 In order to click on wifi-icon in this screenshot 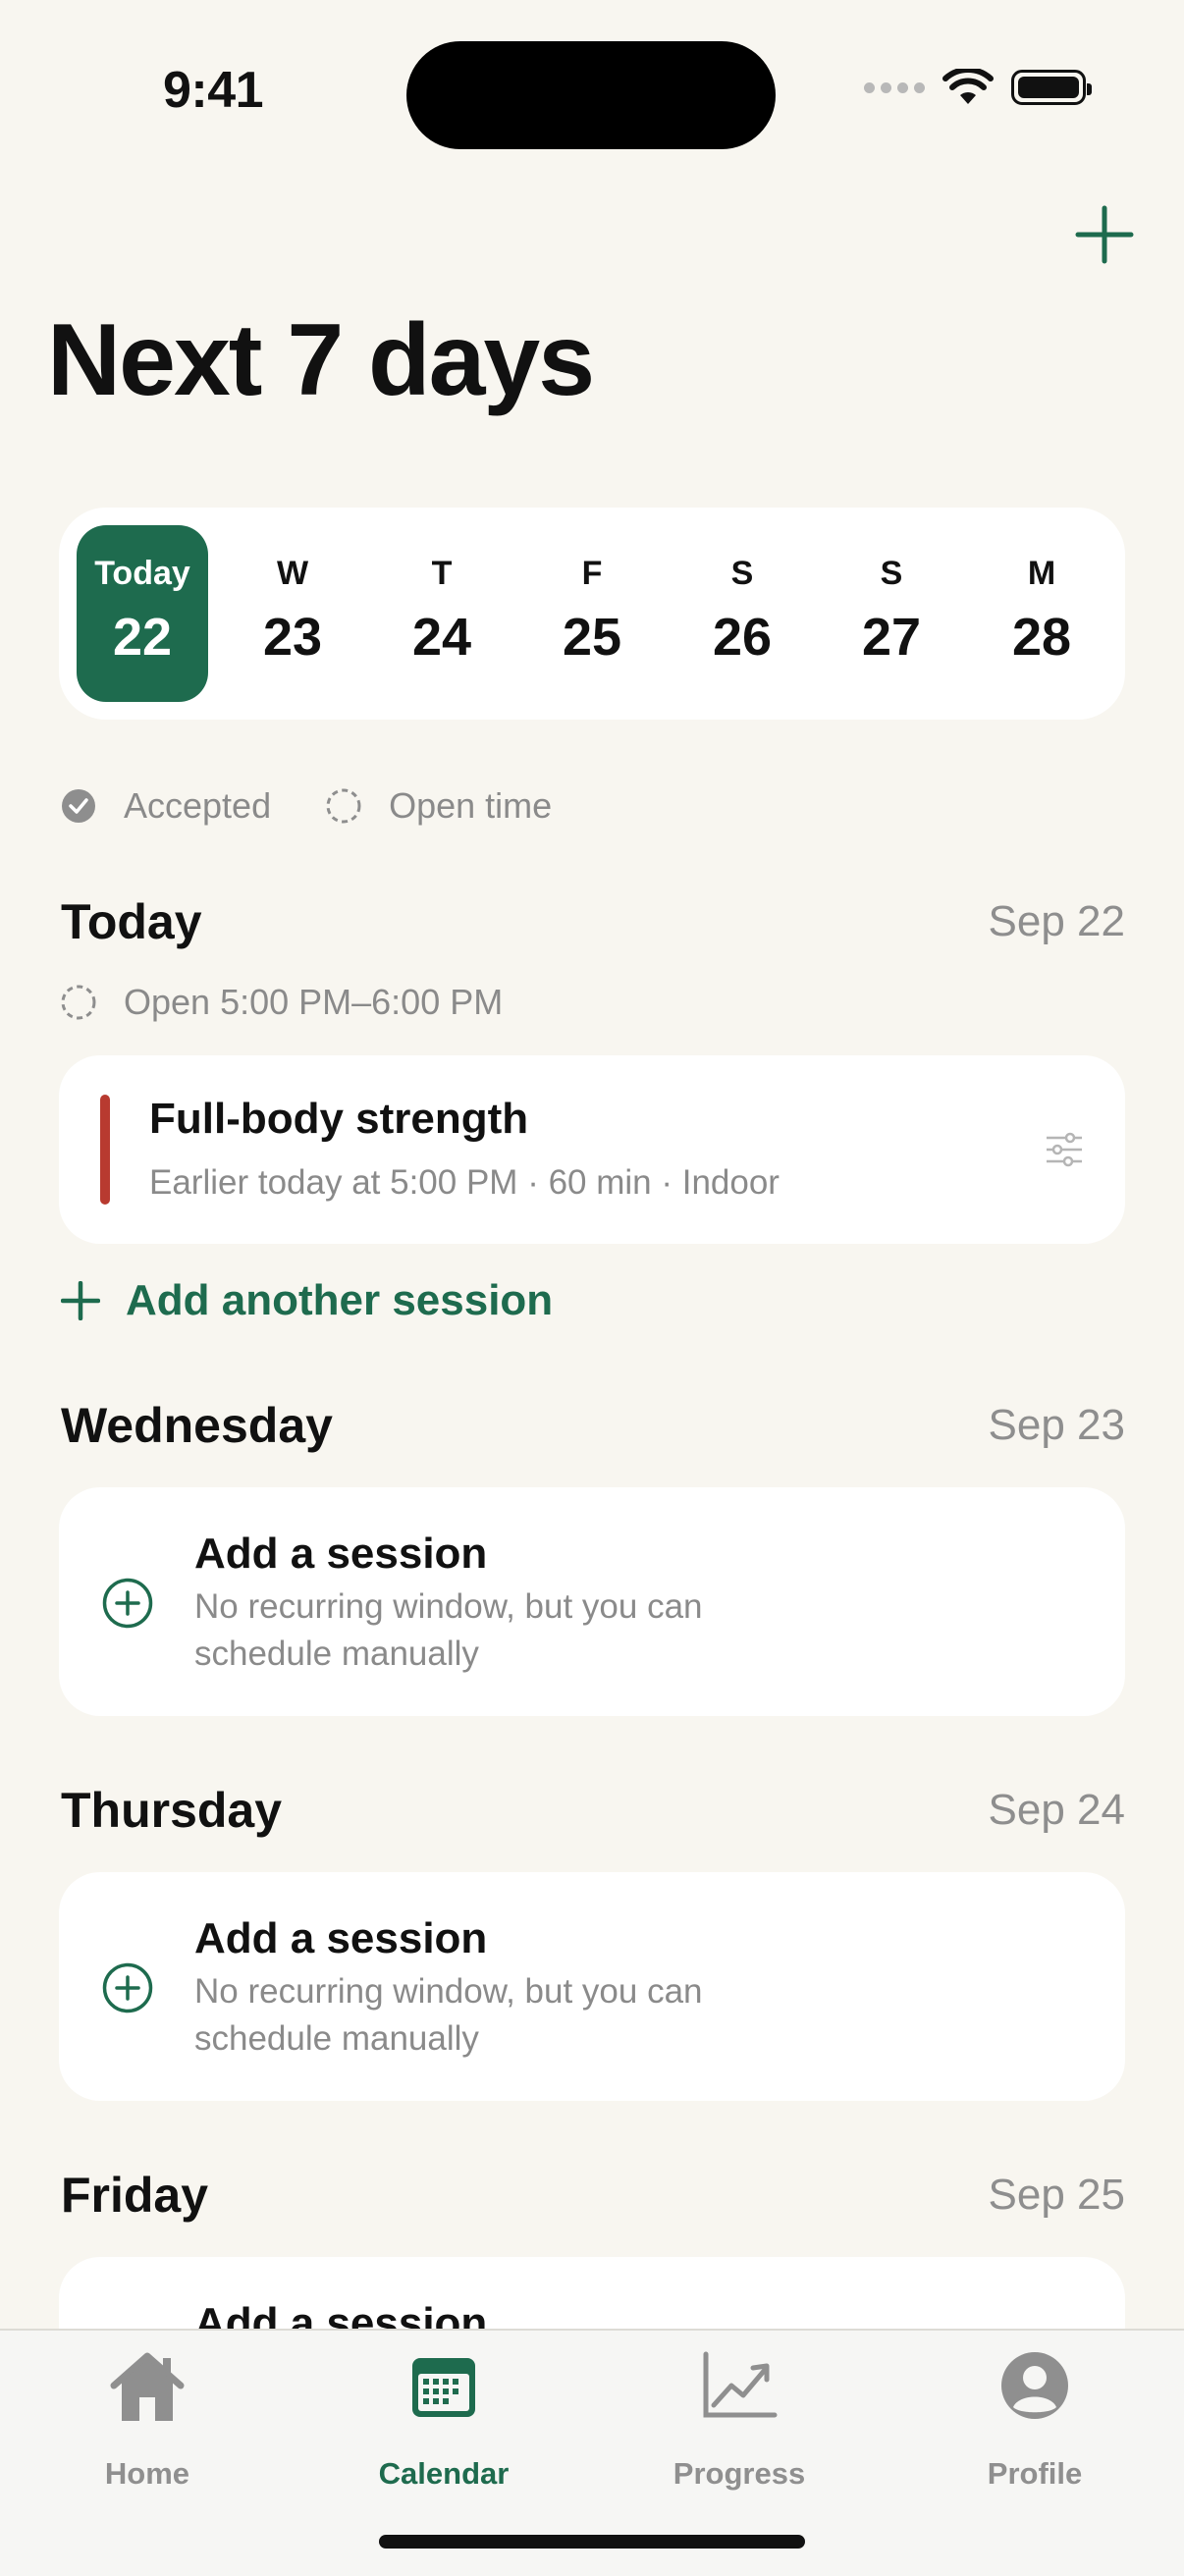, I will do `click(968, 86)`.